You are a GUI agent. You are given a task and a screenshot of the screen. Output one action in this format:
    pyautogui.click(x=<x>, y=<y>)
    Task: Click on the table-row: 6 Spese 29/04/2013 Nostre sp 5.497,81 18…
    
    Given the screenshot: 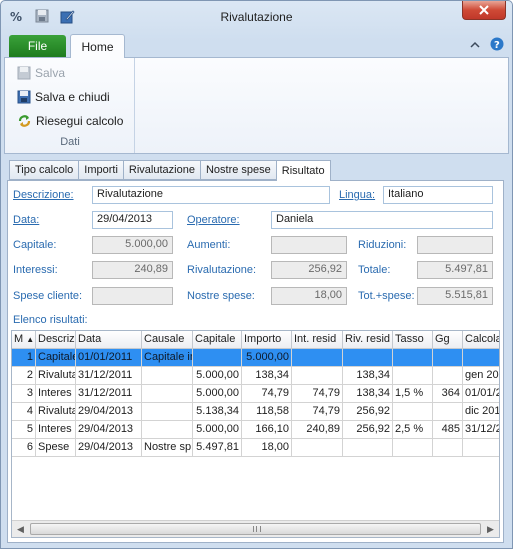 What is the action you would take?
    pyautogui.click(x=255, y=448)
    